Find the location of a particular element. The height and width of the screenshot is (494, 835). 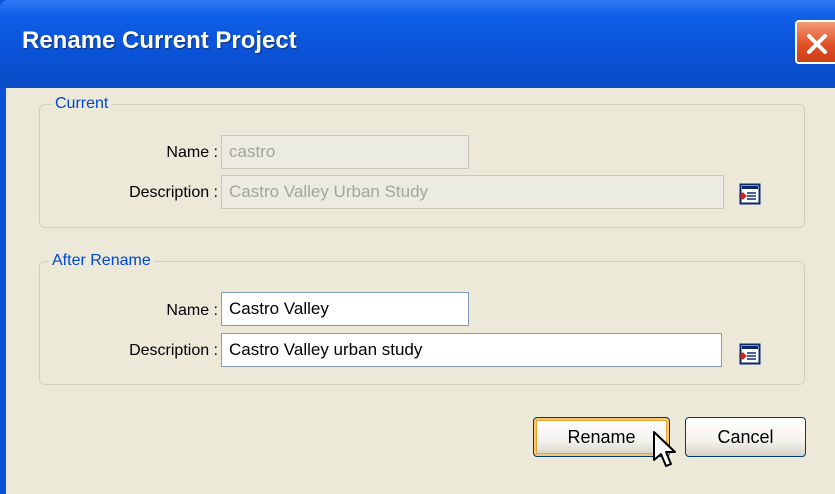

after-rename-legend: After Rename is located at coordinates (101, 261).